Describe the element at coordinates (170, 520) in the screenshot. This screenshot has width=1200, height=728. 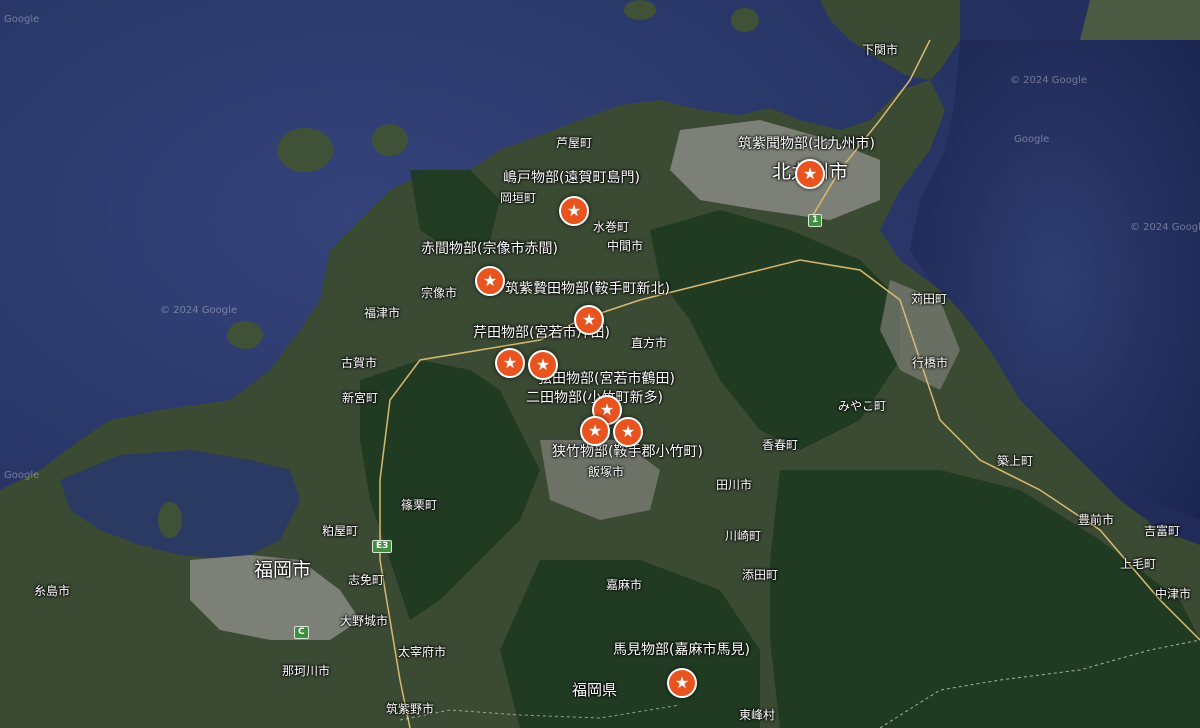
I see `island-nokonoshima` at that location.